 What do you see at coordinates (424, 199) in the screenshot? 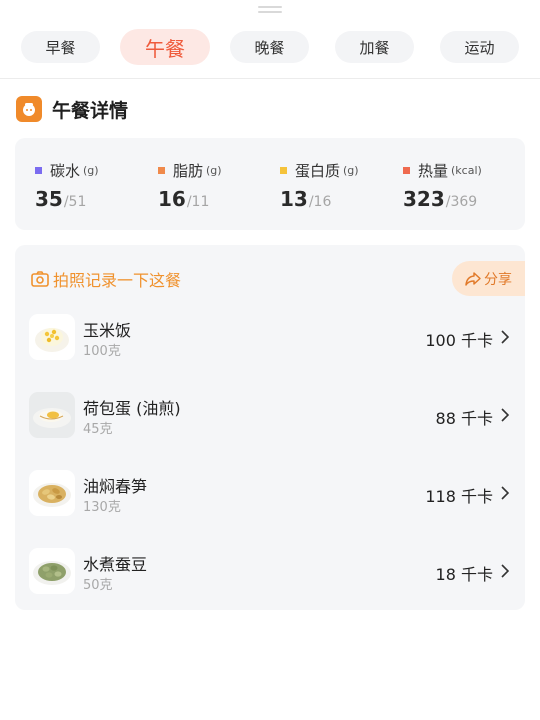
I see `macro-value: 323` at bounding box center [424, 199].